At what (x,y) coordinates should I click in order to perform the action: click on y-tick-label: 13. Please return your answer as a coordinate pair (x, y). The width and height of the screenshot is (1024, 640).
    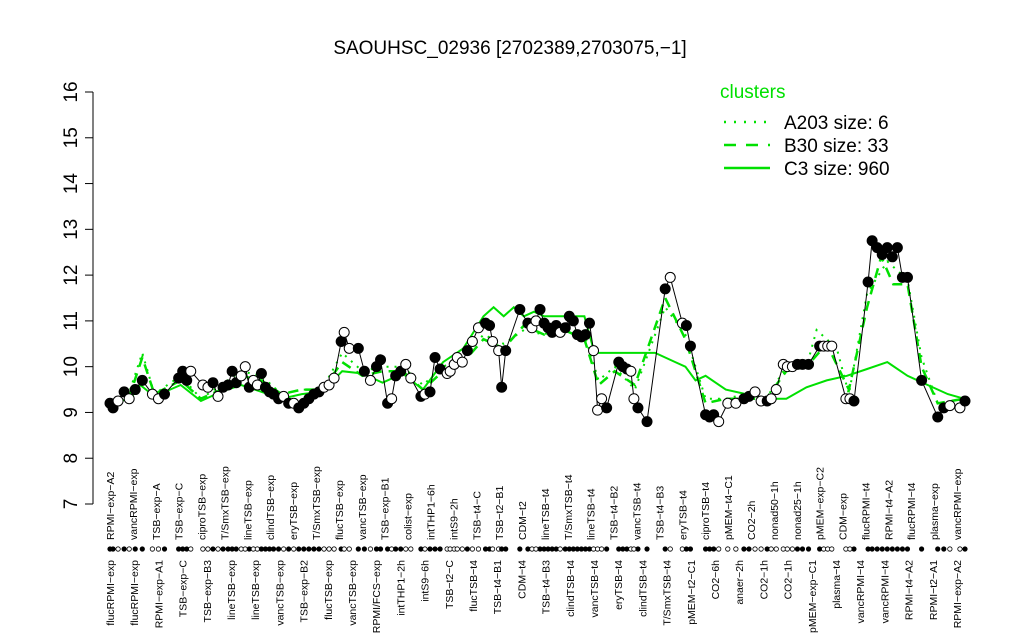
    Looking at the image, I should click on (71, 229).